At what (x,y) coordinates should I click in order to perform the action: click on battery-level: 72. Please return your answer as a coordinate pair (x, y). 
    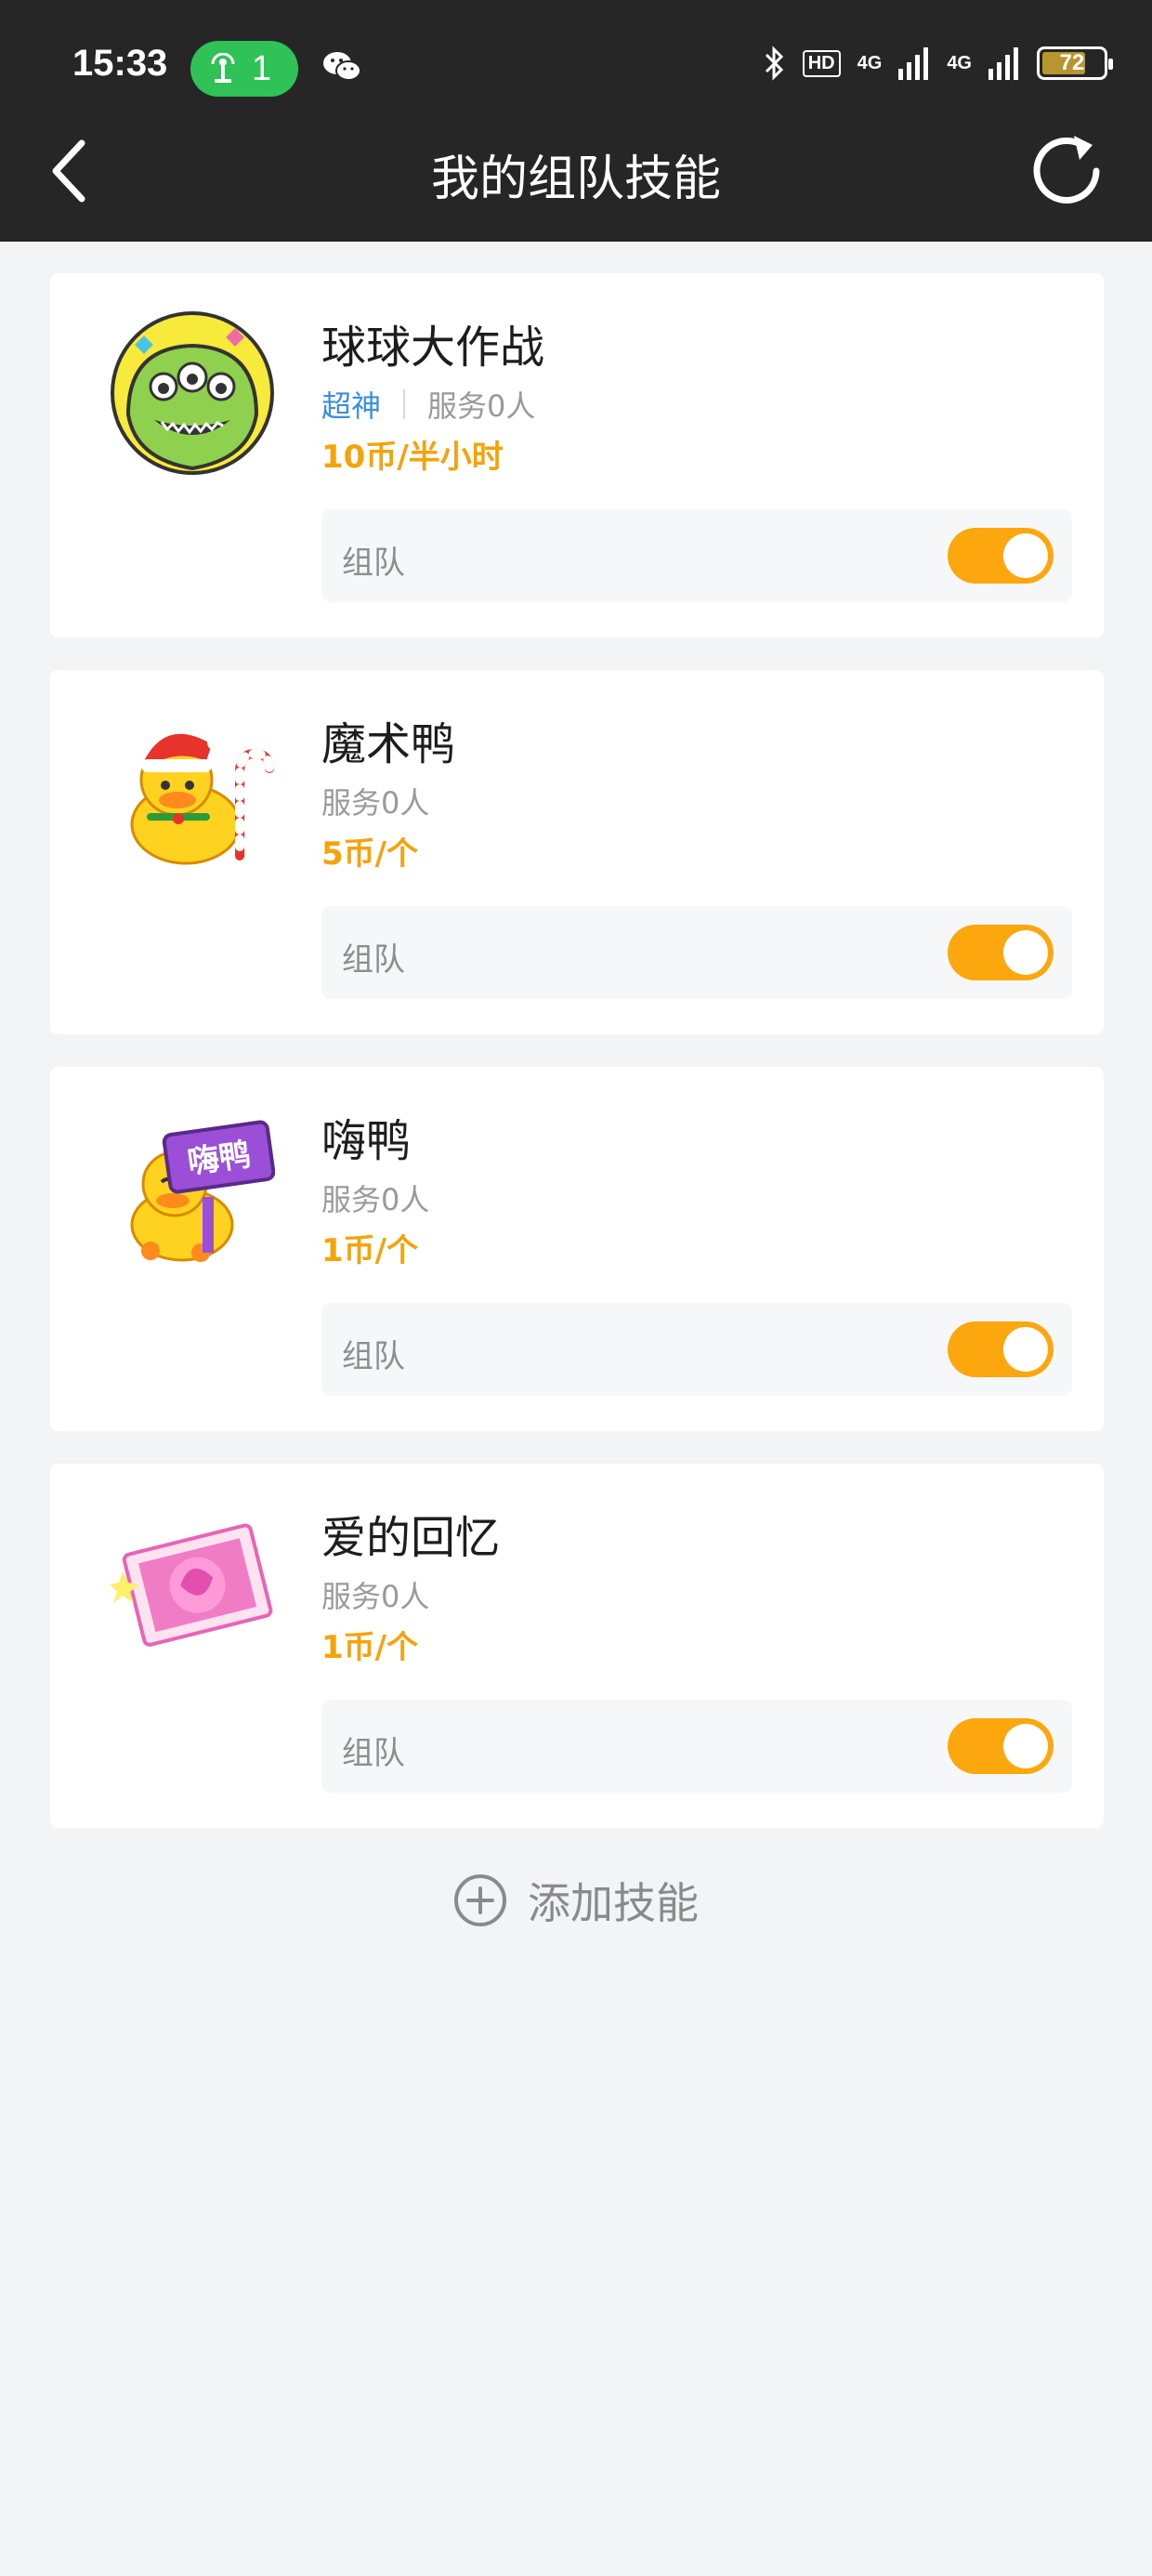
    Looking at the image, I should click on (1072, 62).